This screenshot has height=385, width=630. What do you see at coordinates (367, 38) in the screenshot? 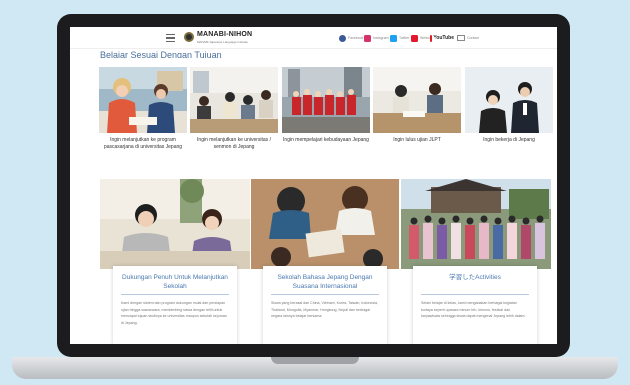
I see `instagram-icon` at bounding box center [367, 38].